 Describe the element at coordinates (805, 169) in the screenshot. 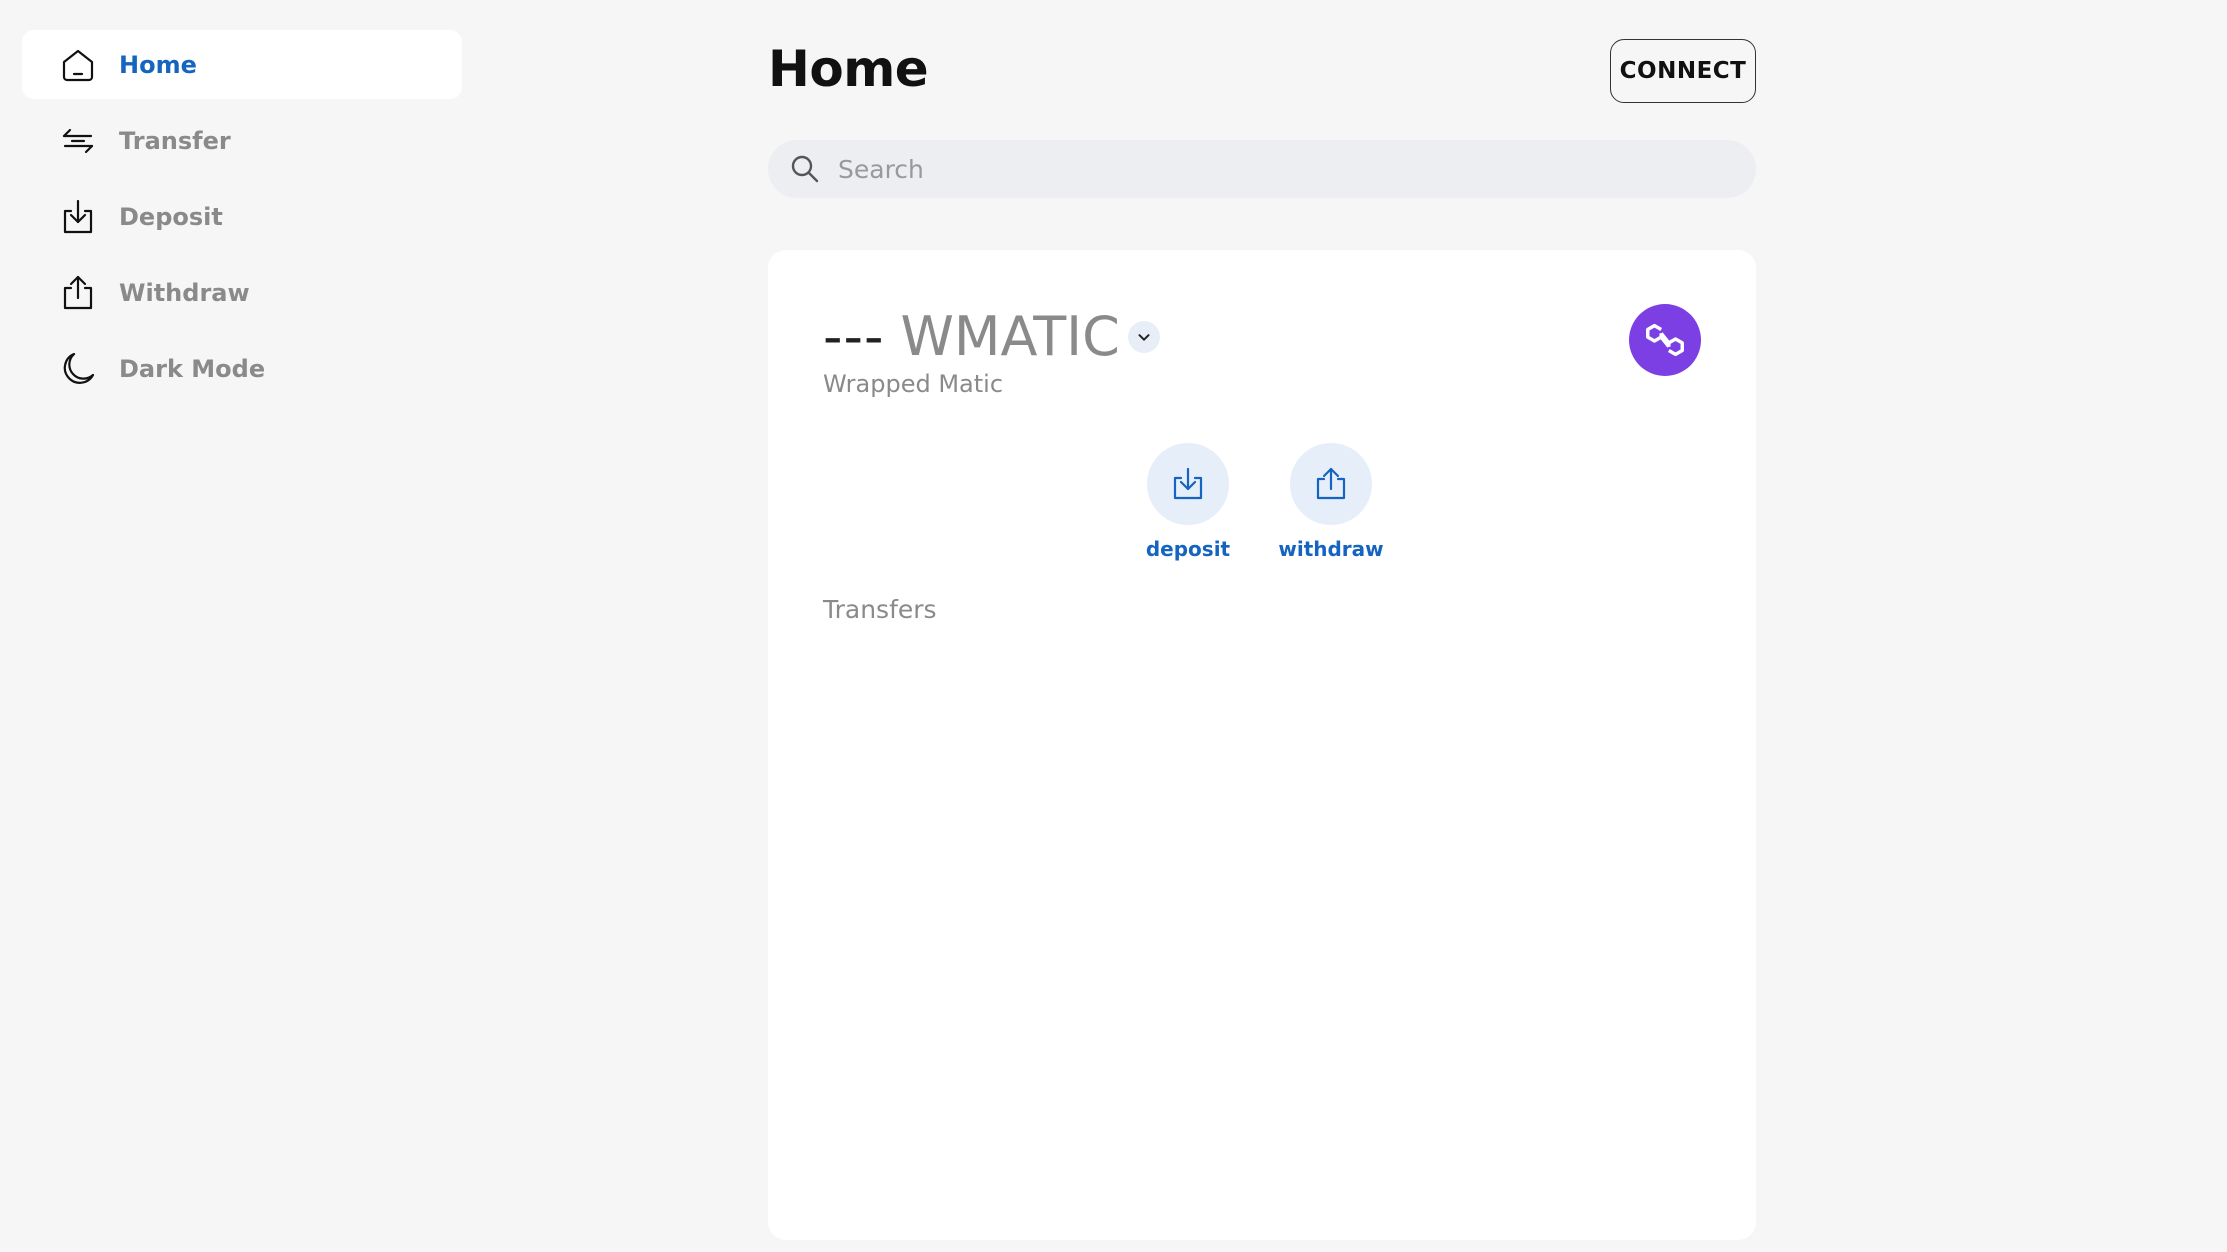

I see `search-icon` at that location.